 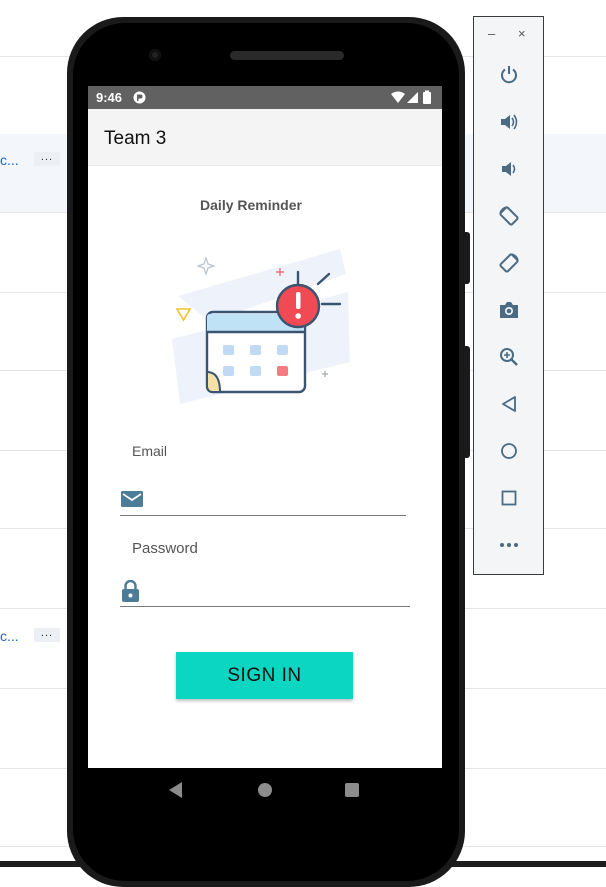 I want to click on volume-up-button, so click(x=509, y=122).